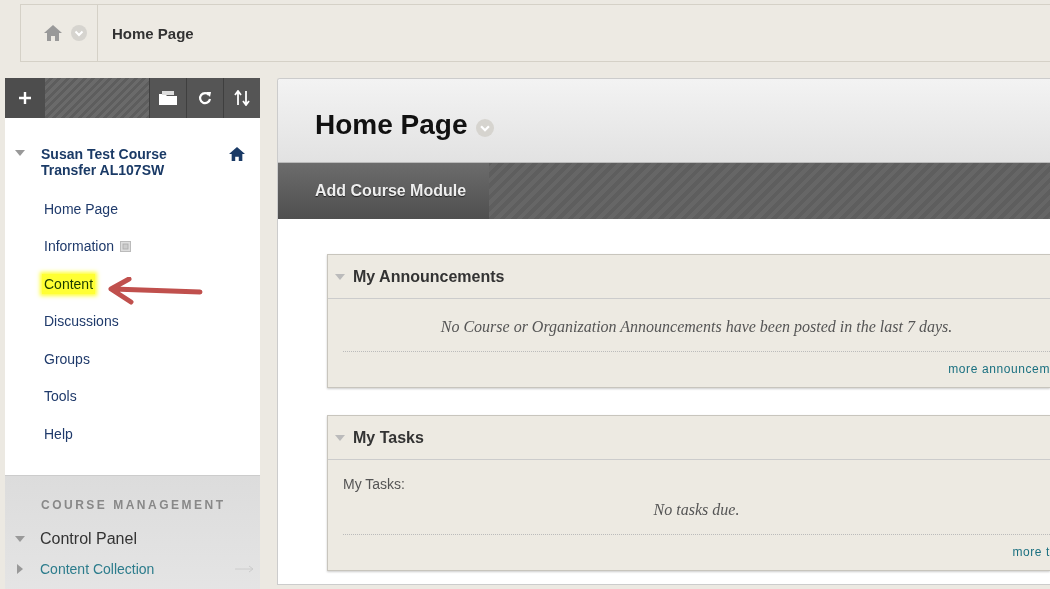 Image resolution: width=1050 pixels, height=589 pixels. I want to click on reorder-button, so click(241, 98).